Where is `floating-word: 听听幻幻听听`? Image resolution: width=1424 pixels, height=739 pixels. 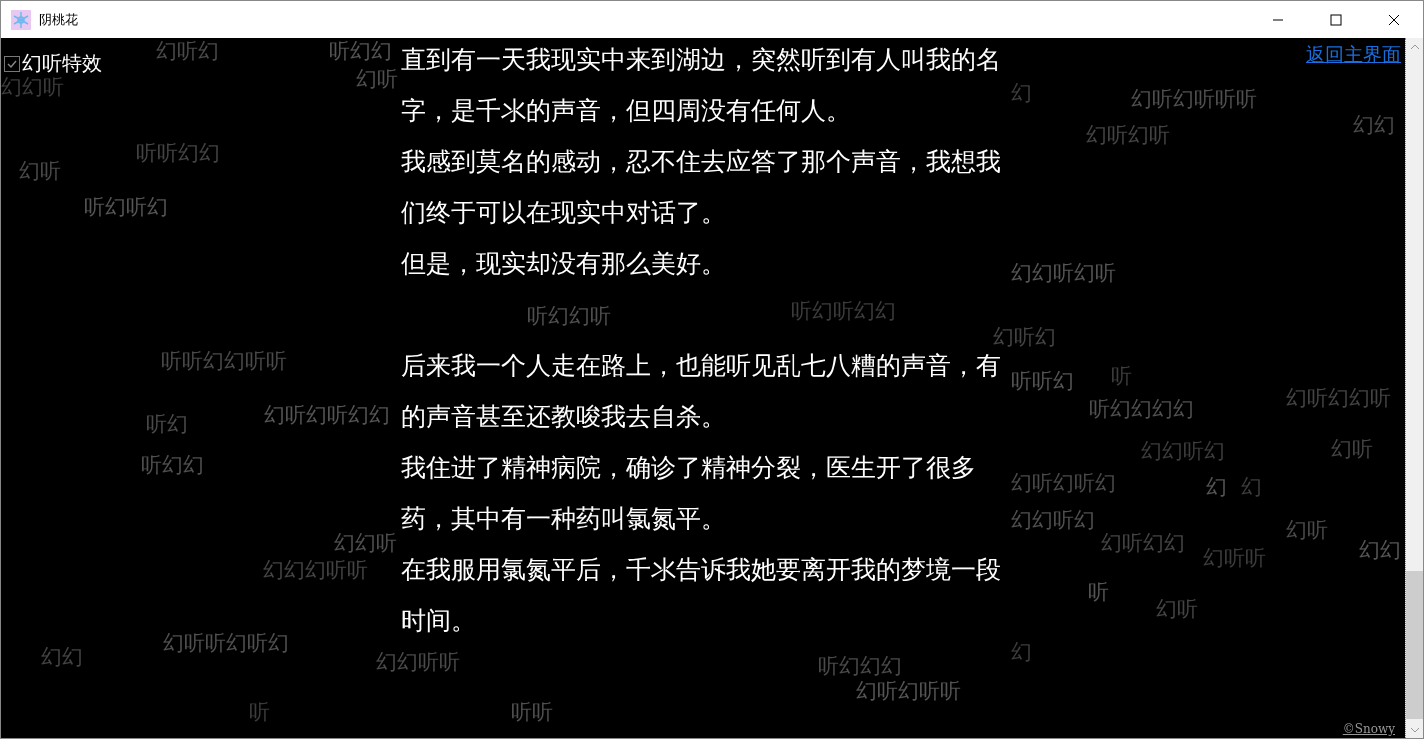
floating-word: 听听幻幻听听 is located at coordinates (224, 362).